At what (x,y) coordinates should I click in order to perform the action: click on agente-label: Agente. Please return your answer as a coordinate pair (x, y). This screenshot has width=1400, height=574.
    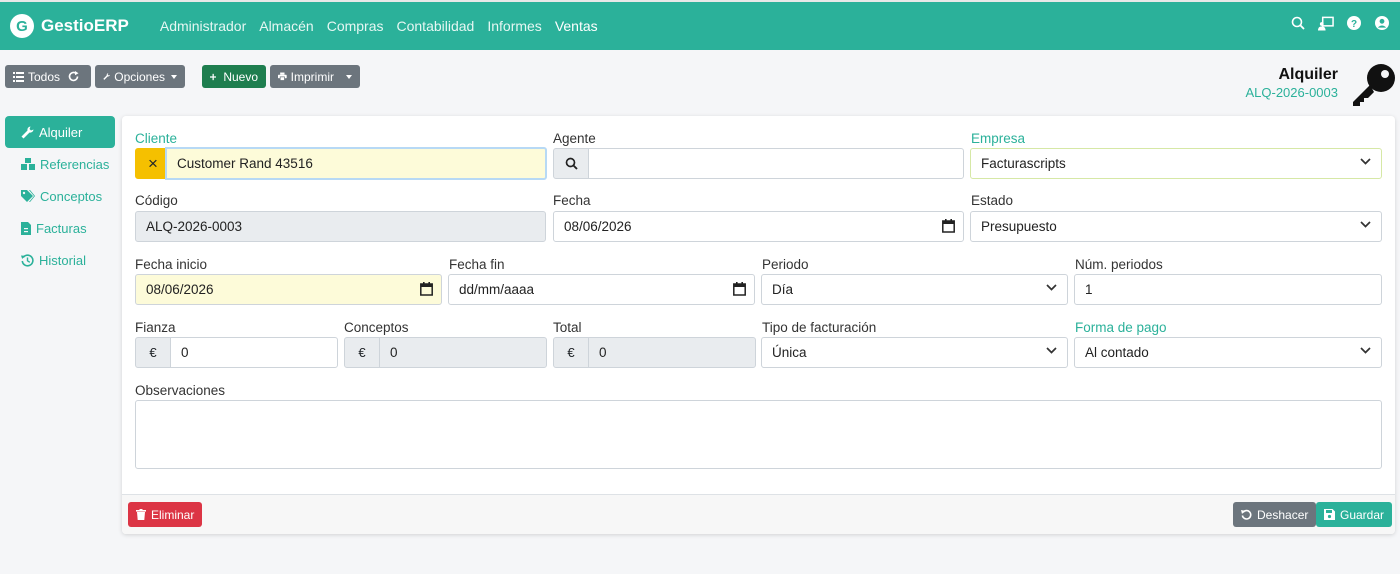
    Looking at the image, I should click on (574, 138).